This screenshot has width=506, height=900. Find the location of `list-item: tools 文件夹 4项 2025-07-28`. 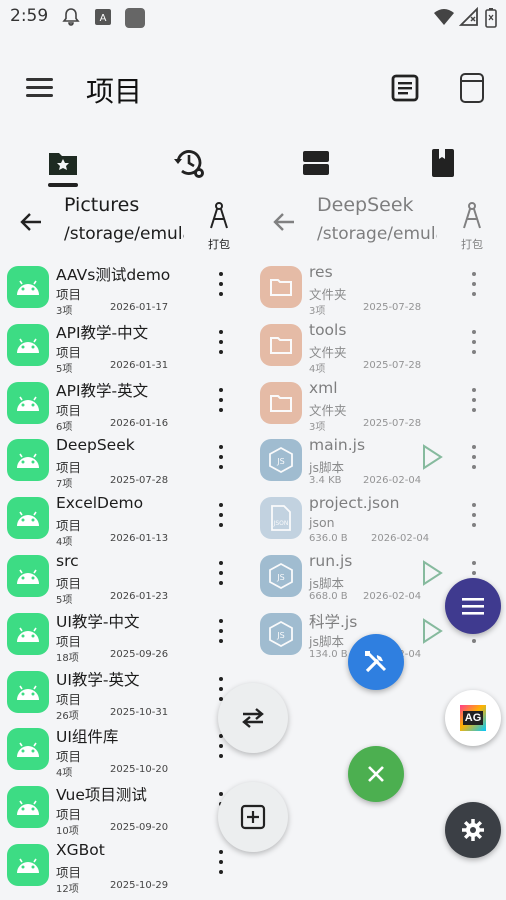

list-item: tools 文件夹 4项 2025-07-28 is located at coordinates (379, 350).